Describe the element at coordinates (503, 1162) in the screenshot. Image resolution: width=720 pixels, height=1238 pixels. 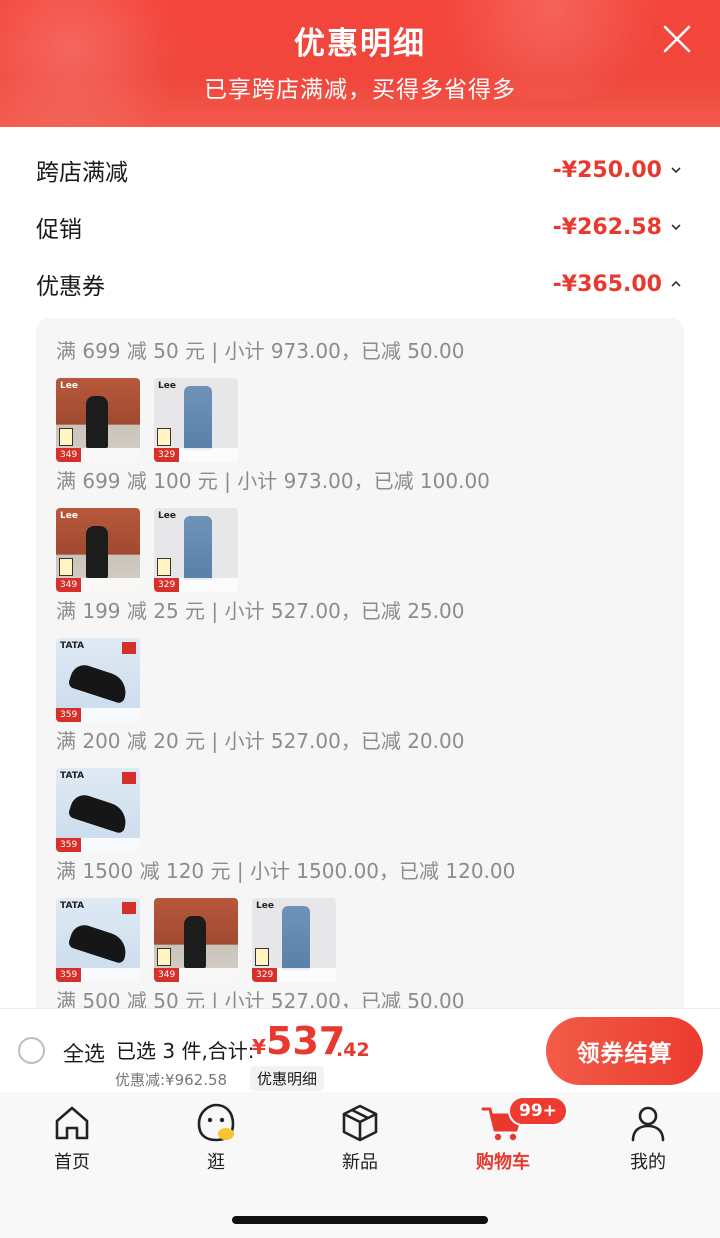
I see `tab-label: 购物车` at that location.